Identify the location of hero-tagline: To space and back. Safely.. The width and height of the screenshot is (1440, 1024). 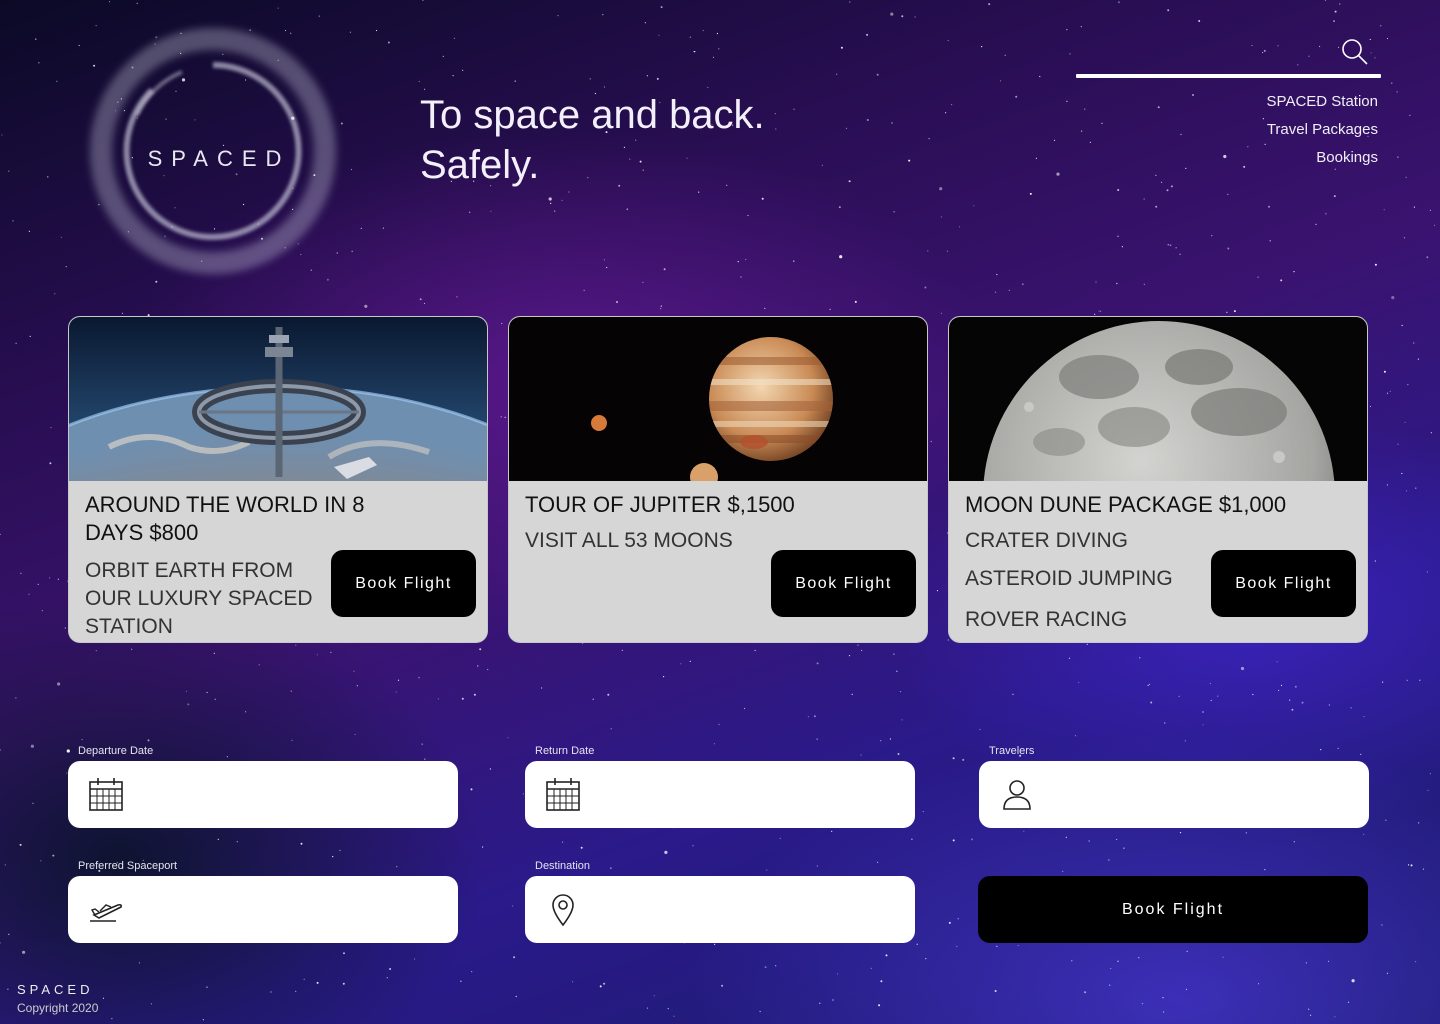
(592, 140).